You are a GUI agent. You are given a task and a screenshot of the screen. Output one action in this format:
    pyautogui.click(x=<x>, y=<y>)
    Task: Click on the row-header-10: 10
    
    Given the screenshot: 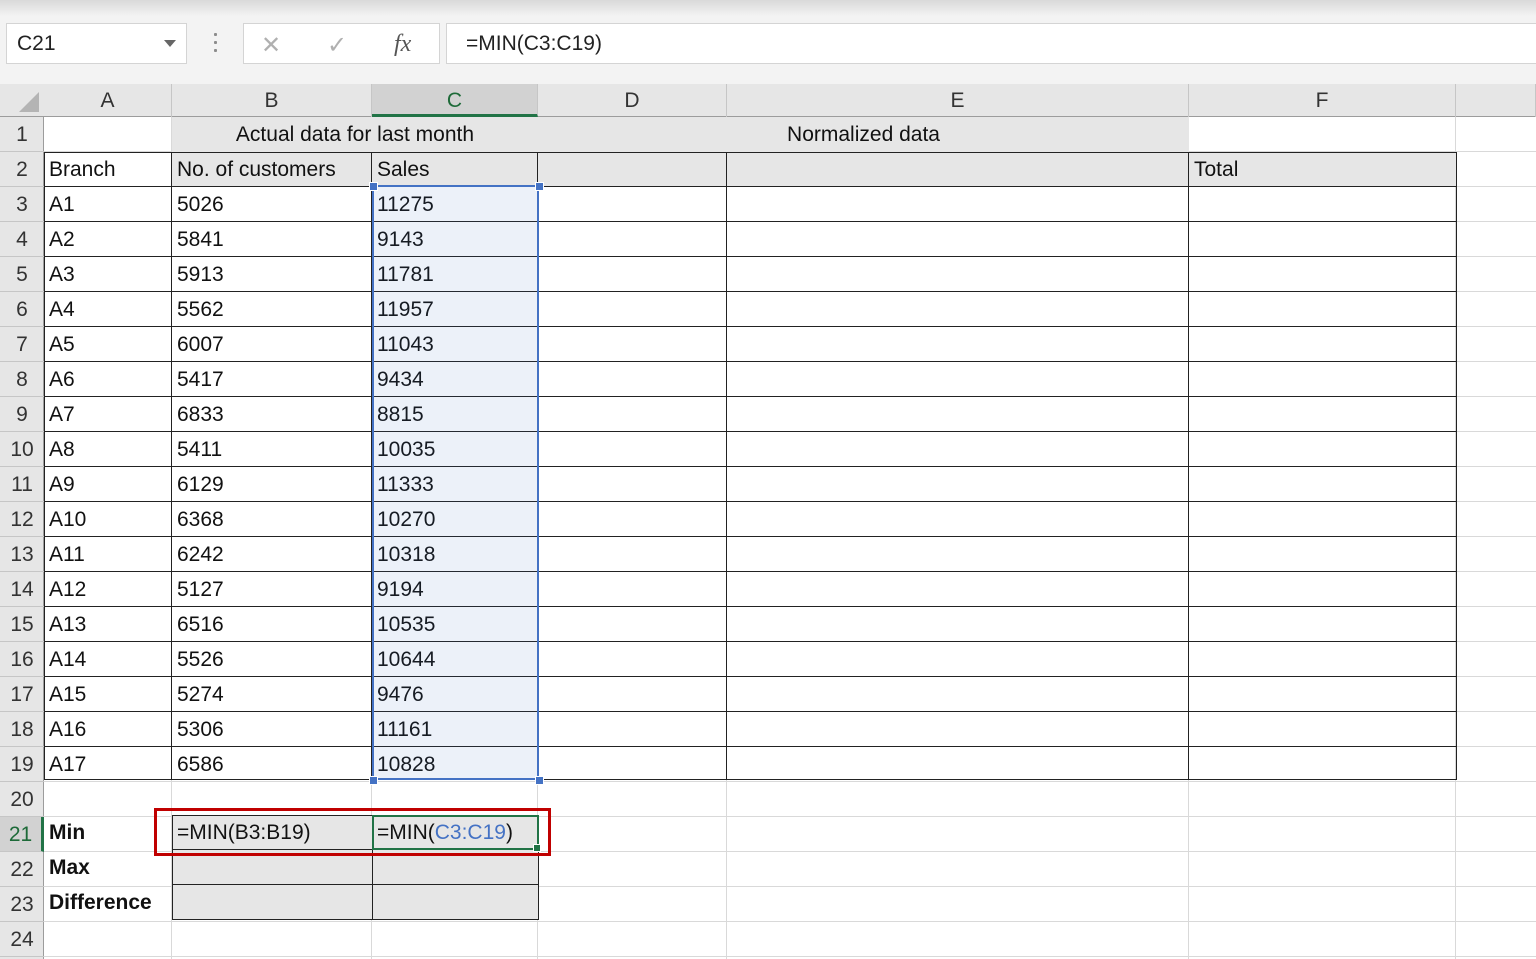 What is the action you would take?
    pyautogui.click(x=22, y=449)
    